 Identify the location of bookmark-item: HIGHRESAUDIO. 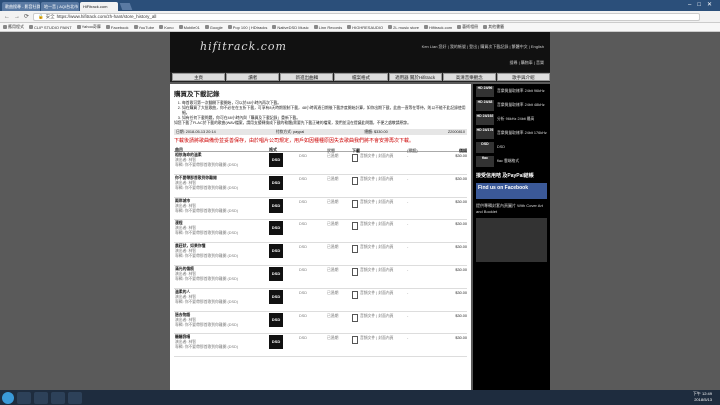
(365, 27).